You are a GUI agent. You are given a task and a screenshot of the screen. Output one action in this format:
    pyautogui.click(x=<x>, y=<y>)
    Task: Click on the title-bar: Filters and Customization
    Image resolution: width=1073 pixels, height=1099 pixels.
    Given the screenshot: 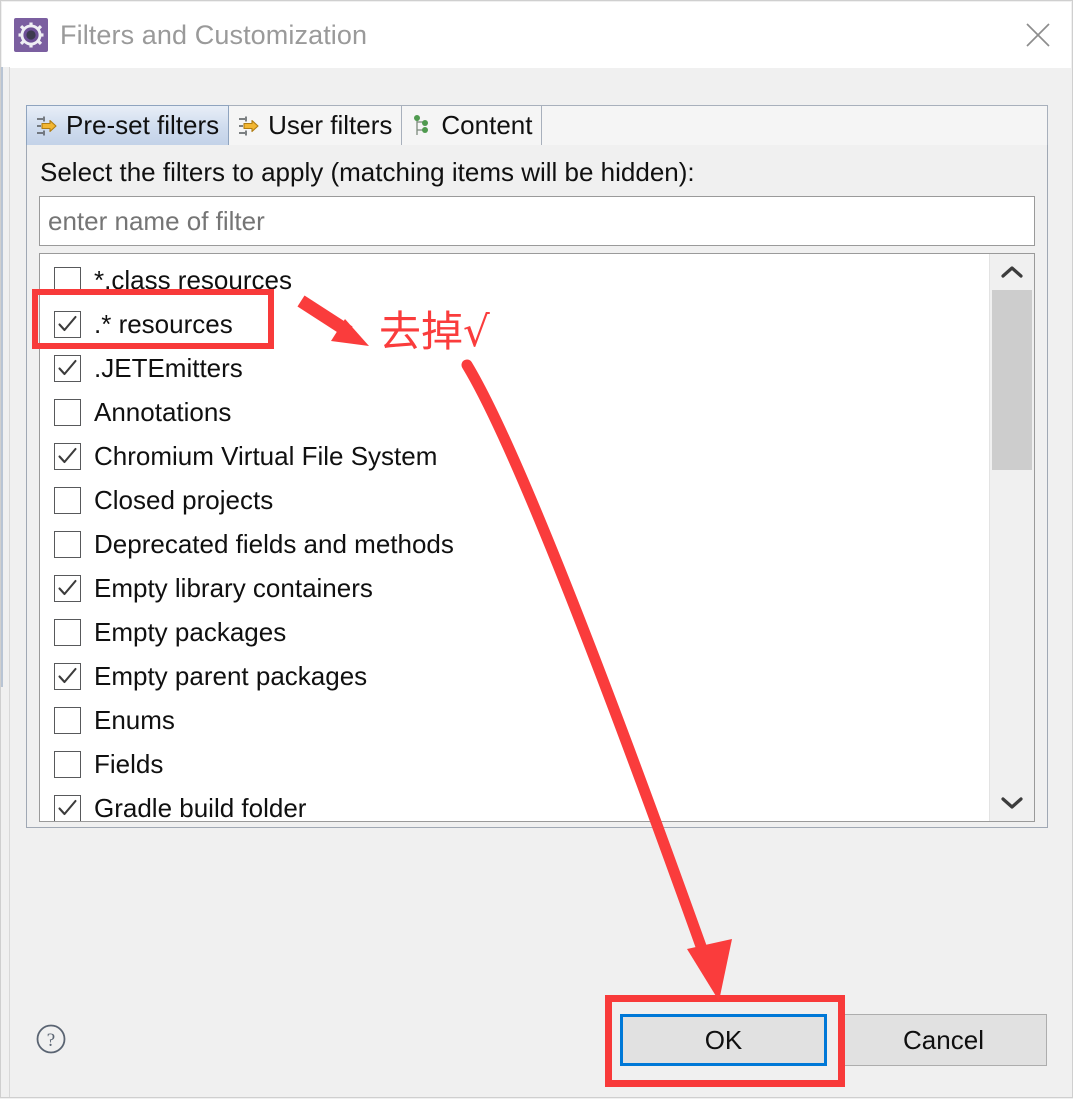 What is the action you would take?
    pyautogui.click(x=536, y=35)
    